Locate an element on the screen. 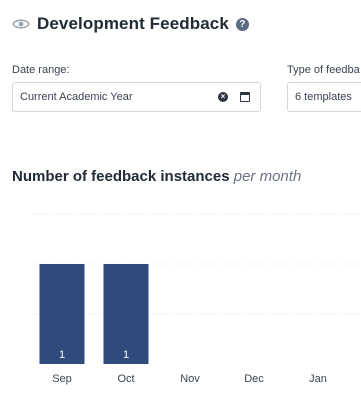 The image size is (361, 398). date-range-label: Date range: is located at coordinates (41, 70).